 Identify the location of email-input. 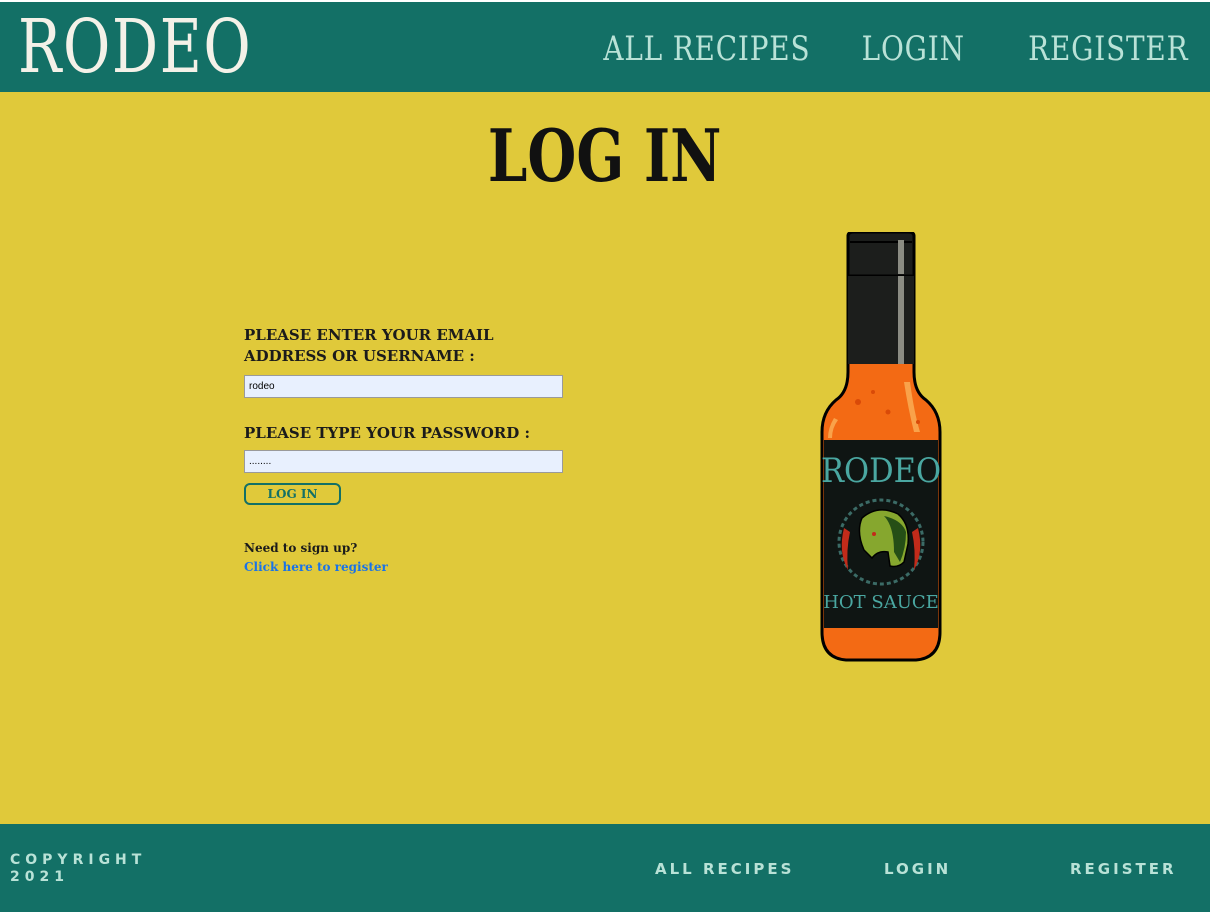
(403, 386).